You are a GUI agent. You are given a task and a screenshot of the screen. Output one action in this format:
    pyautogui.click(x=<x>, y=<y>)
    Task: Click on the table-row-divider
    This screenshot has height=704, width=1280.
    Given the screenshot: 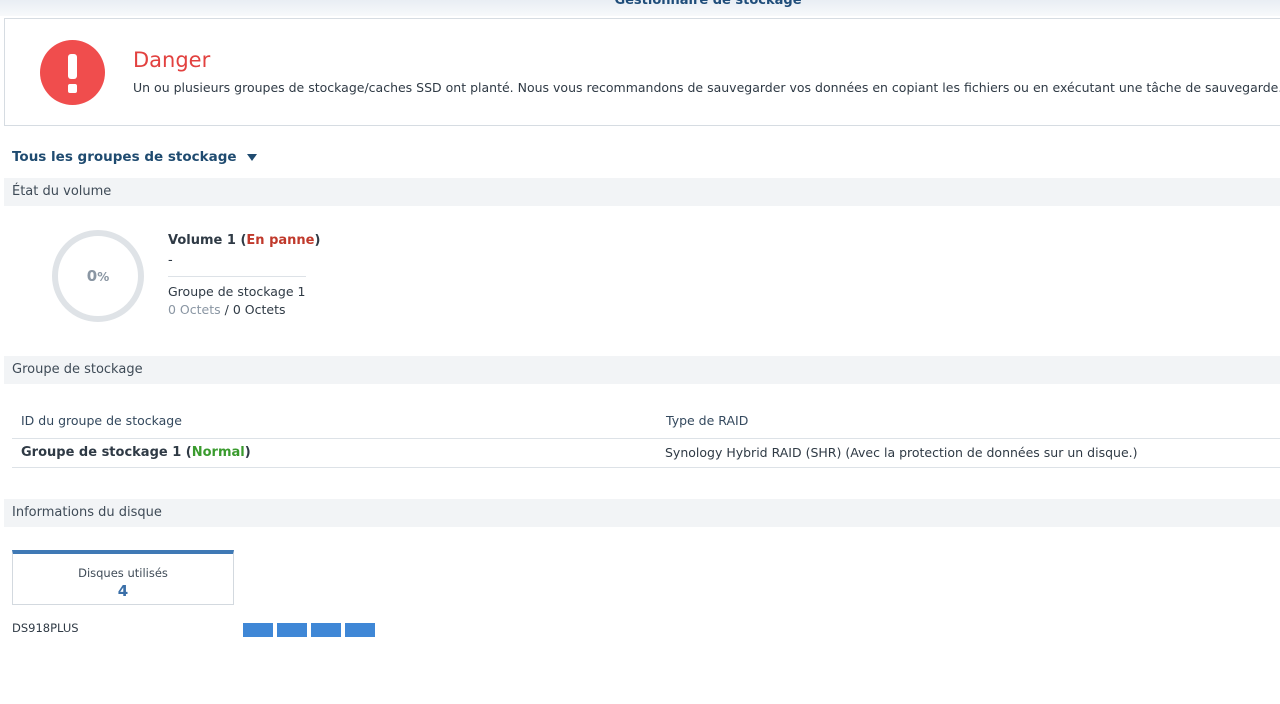 What is the action you would take?
    pyautogui.click(x=646, y=467)
    